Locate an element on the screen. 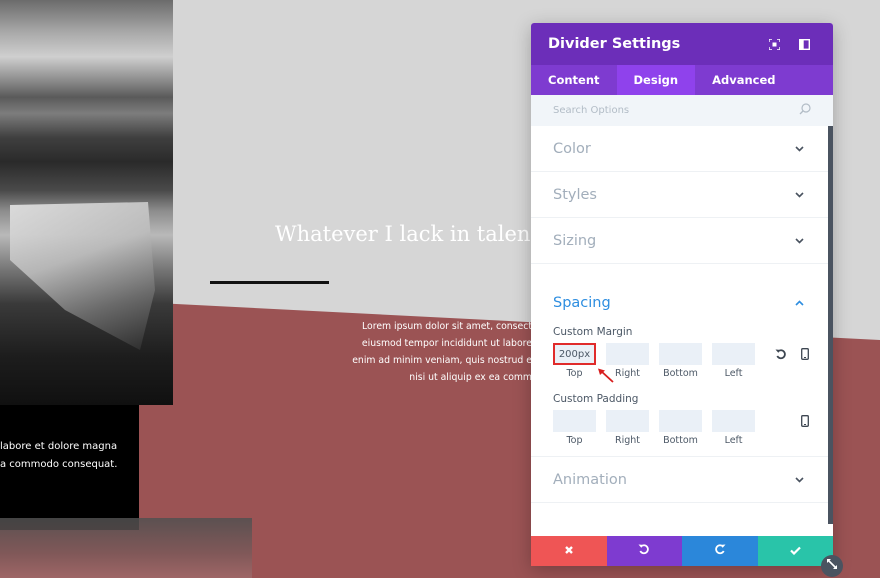 This screenshot has height=578, width=880. panel-header: Divider Settings is located at coordinates (682, 44).